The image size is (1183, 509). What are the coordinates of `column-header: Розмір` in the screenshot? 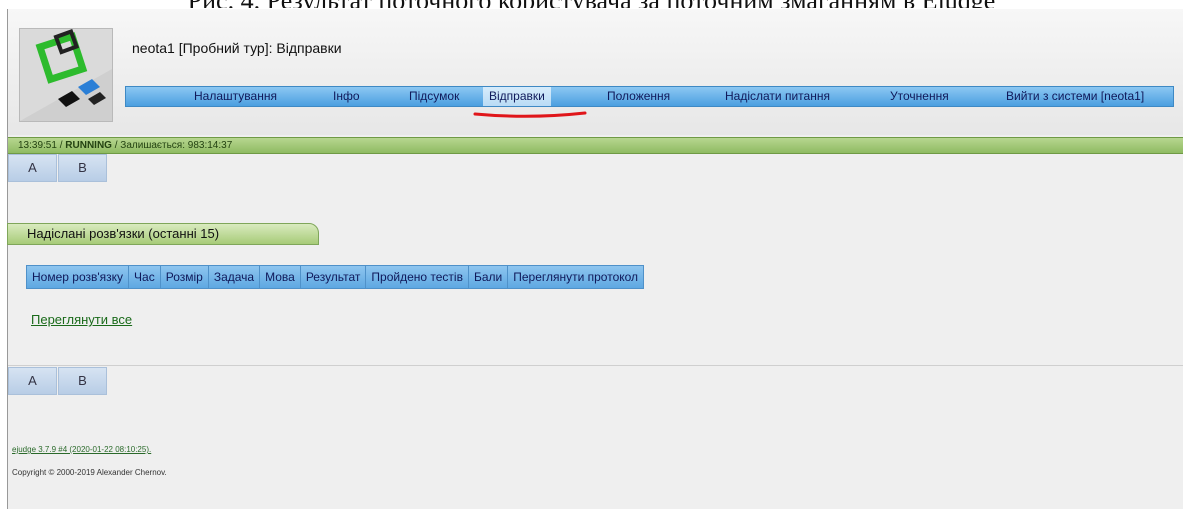 It's located at (185, 277).